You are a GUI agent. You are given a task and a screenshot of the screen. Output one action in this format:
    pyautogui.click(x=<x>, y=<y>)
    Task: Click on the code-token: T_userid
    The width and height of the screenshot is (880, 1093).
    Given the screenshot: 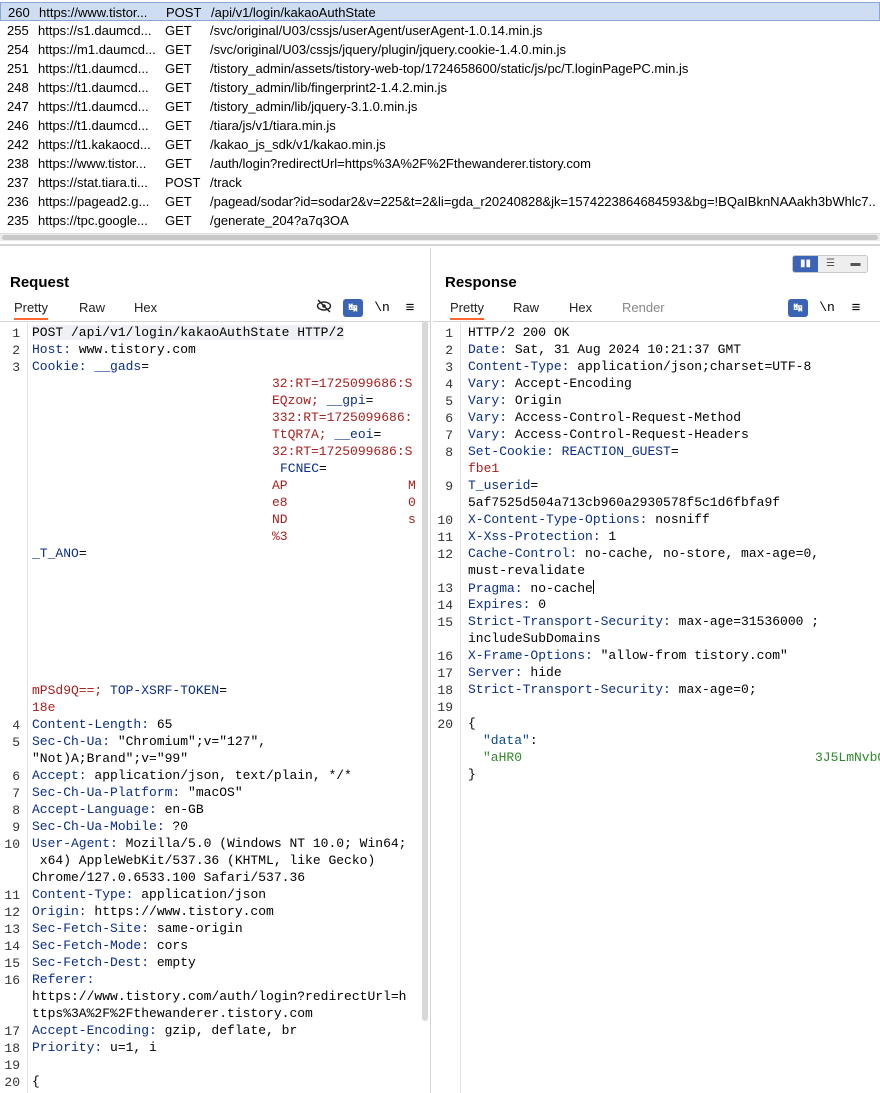 What is the action you would take?
    pyautogui.click(x=499, y=485)
    